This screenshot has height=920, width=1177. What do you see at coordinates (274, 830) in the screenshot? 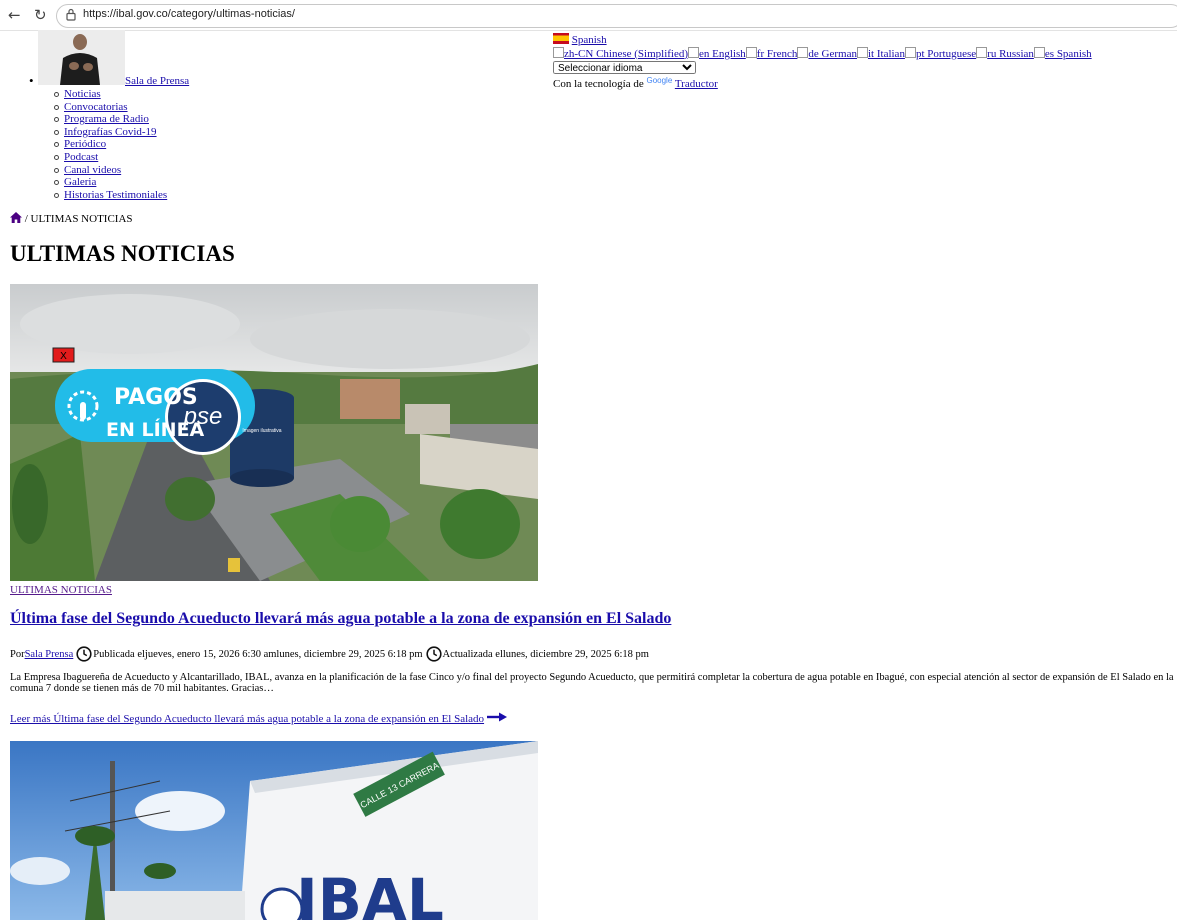
I see `article-image: CALLE 13 CARRERA IBAL` at bounding box center [274, 830].